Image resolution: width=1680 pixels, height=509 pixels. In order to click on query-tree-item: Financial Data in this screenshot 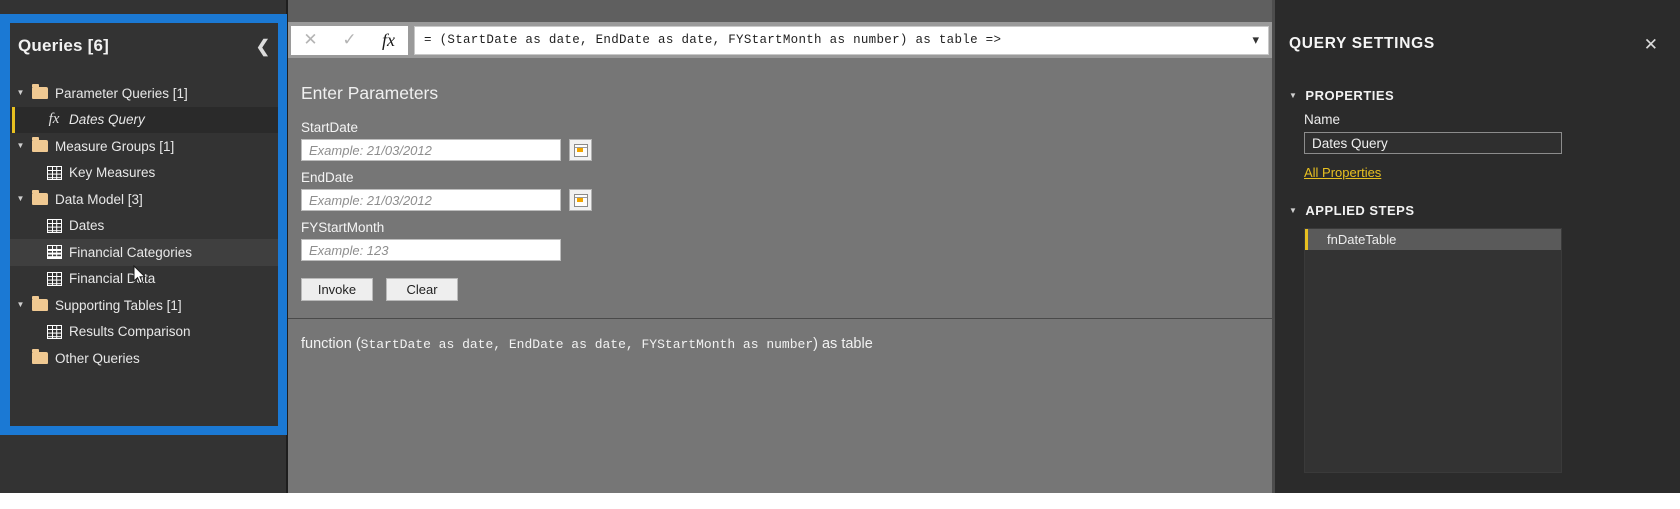, I will do `click(143, 279)`.